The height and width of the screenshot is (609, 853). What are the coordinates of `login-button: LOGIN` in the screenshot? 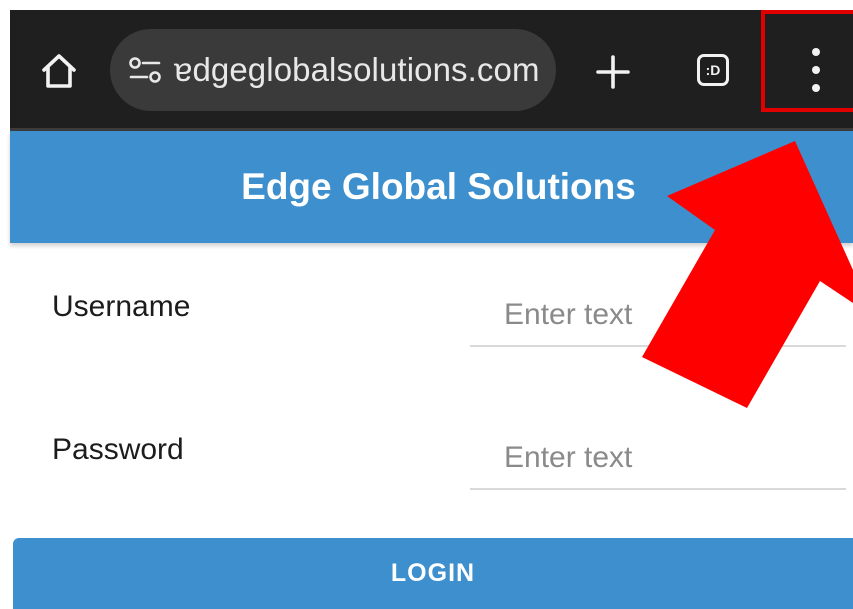 It's located at (433, 573).